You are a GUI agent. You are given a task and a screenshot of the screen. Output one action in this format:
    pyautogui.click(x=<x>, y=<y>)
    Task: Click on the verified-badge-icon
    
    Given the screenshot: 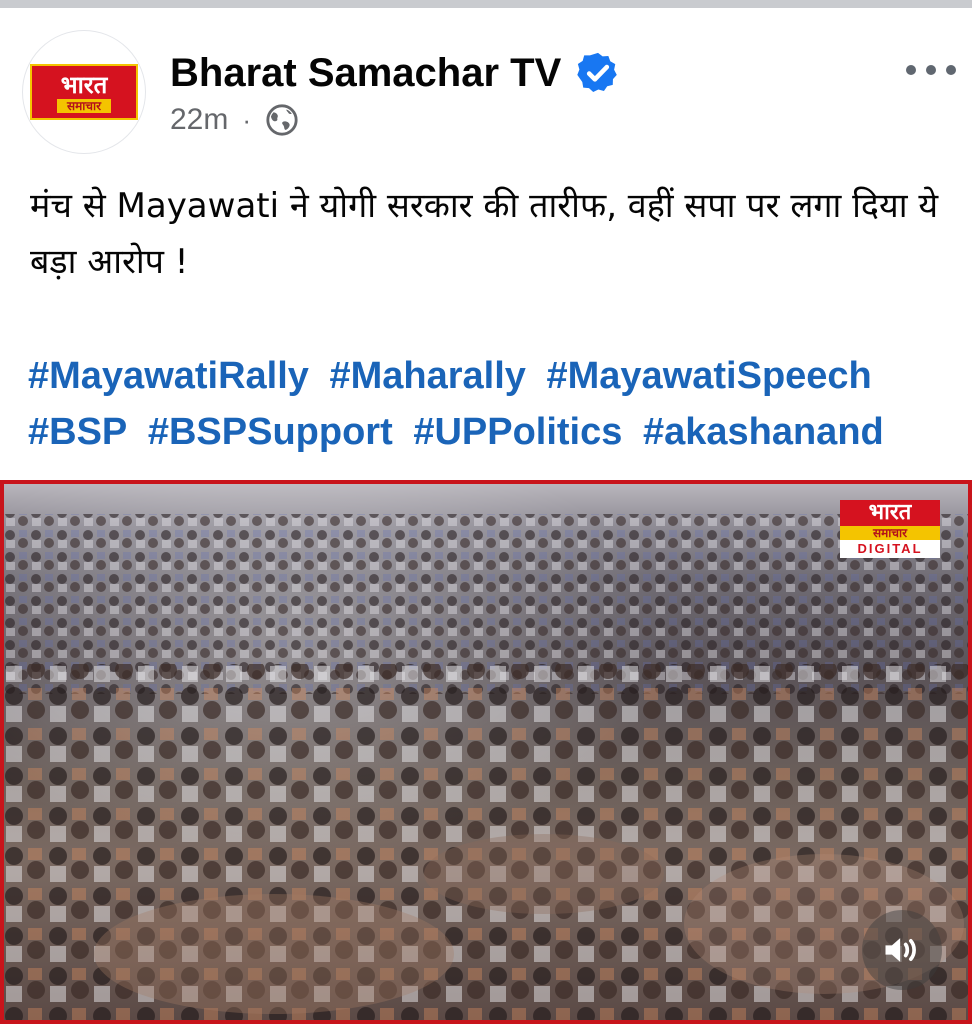 What is the action you would take?
    pyautogui.click(x=597, y=72)
    